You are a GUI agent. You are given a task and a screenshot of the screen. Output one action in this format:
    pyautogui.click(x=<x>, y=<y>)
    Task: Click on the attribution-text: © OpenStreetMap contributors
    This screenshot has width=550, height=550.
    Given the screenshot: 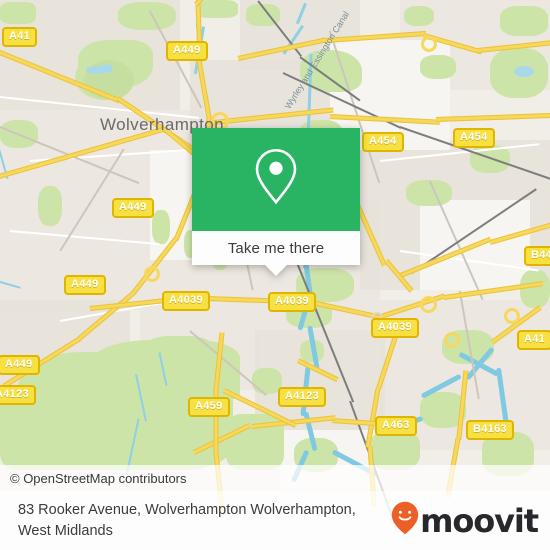 What is the action you would take?
    pyautogui.click(x=98, y=478)
    